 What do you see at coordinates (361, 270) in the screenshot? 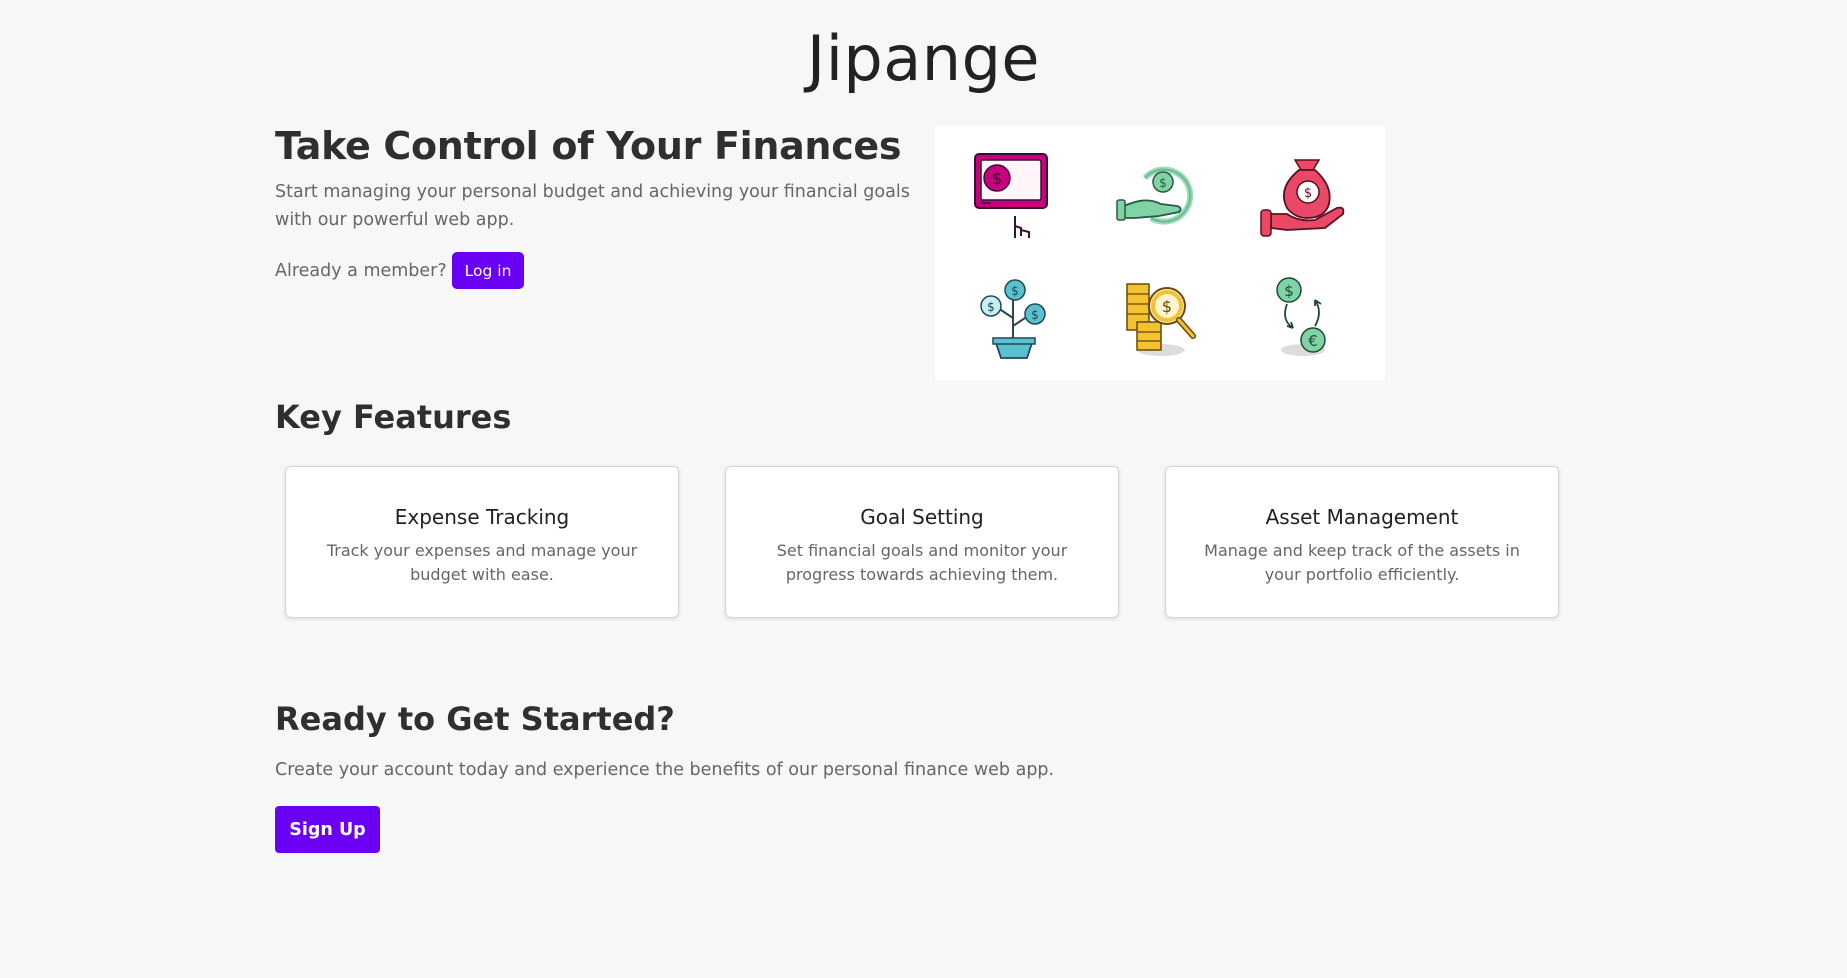
I see `member-prompt: Already a member?` at bounding box center [361, 270].